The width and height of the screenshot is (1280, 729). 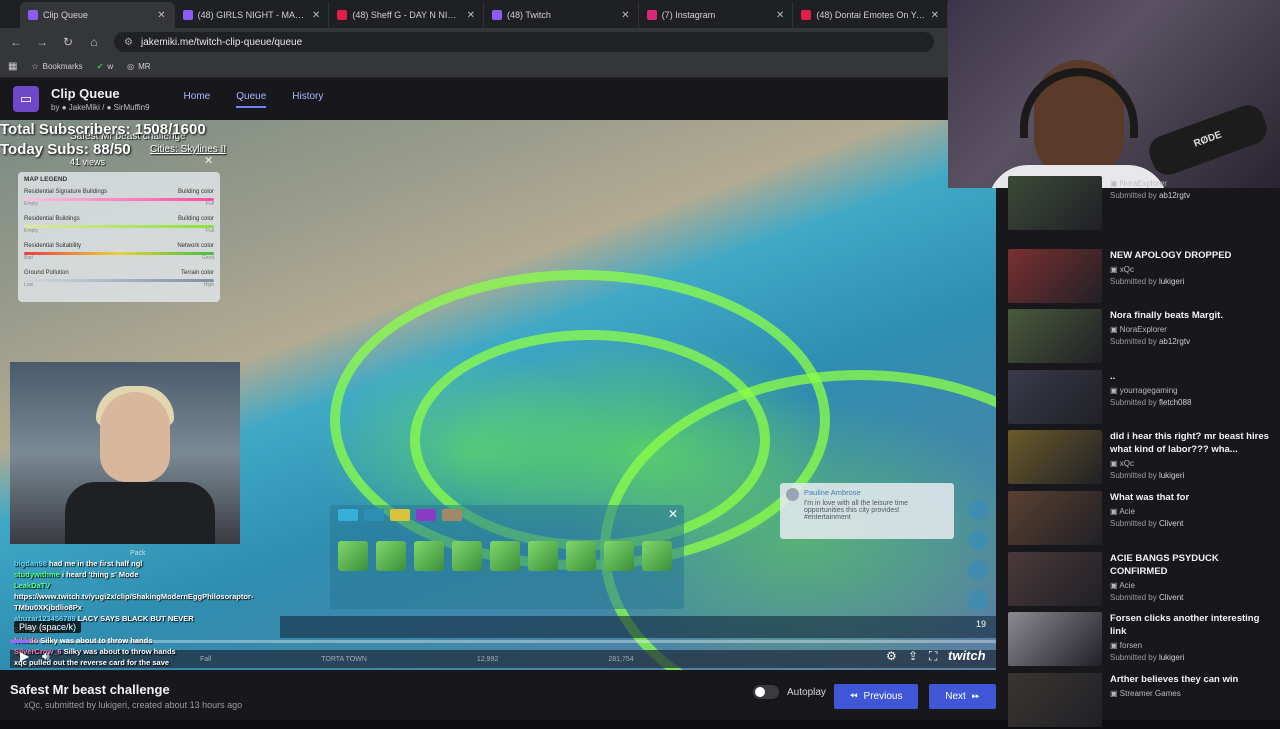 I want to click on bookmark-w: ✔ w, so click(x=105, y=66).